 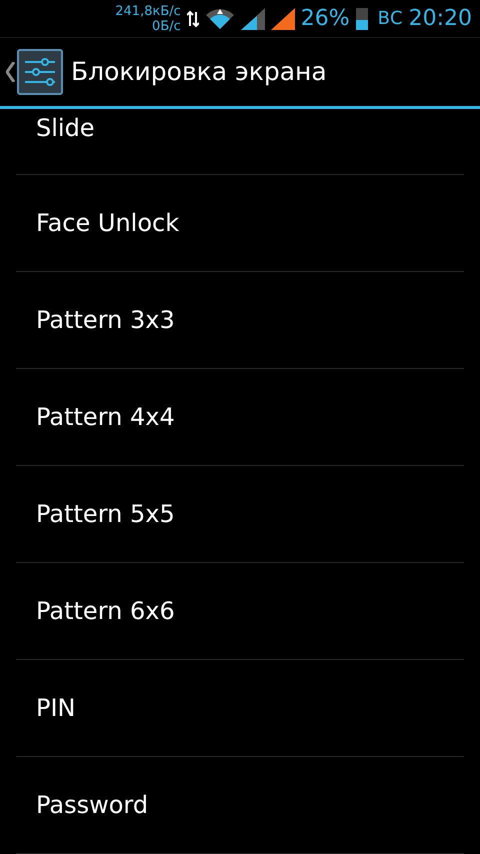 What do you see at coordinates (362, 19) in the screenshot?
I see `battery-icon` at bounding box center [362, 19].